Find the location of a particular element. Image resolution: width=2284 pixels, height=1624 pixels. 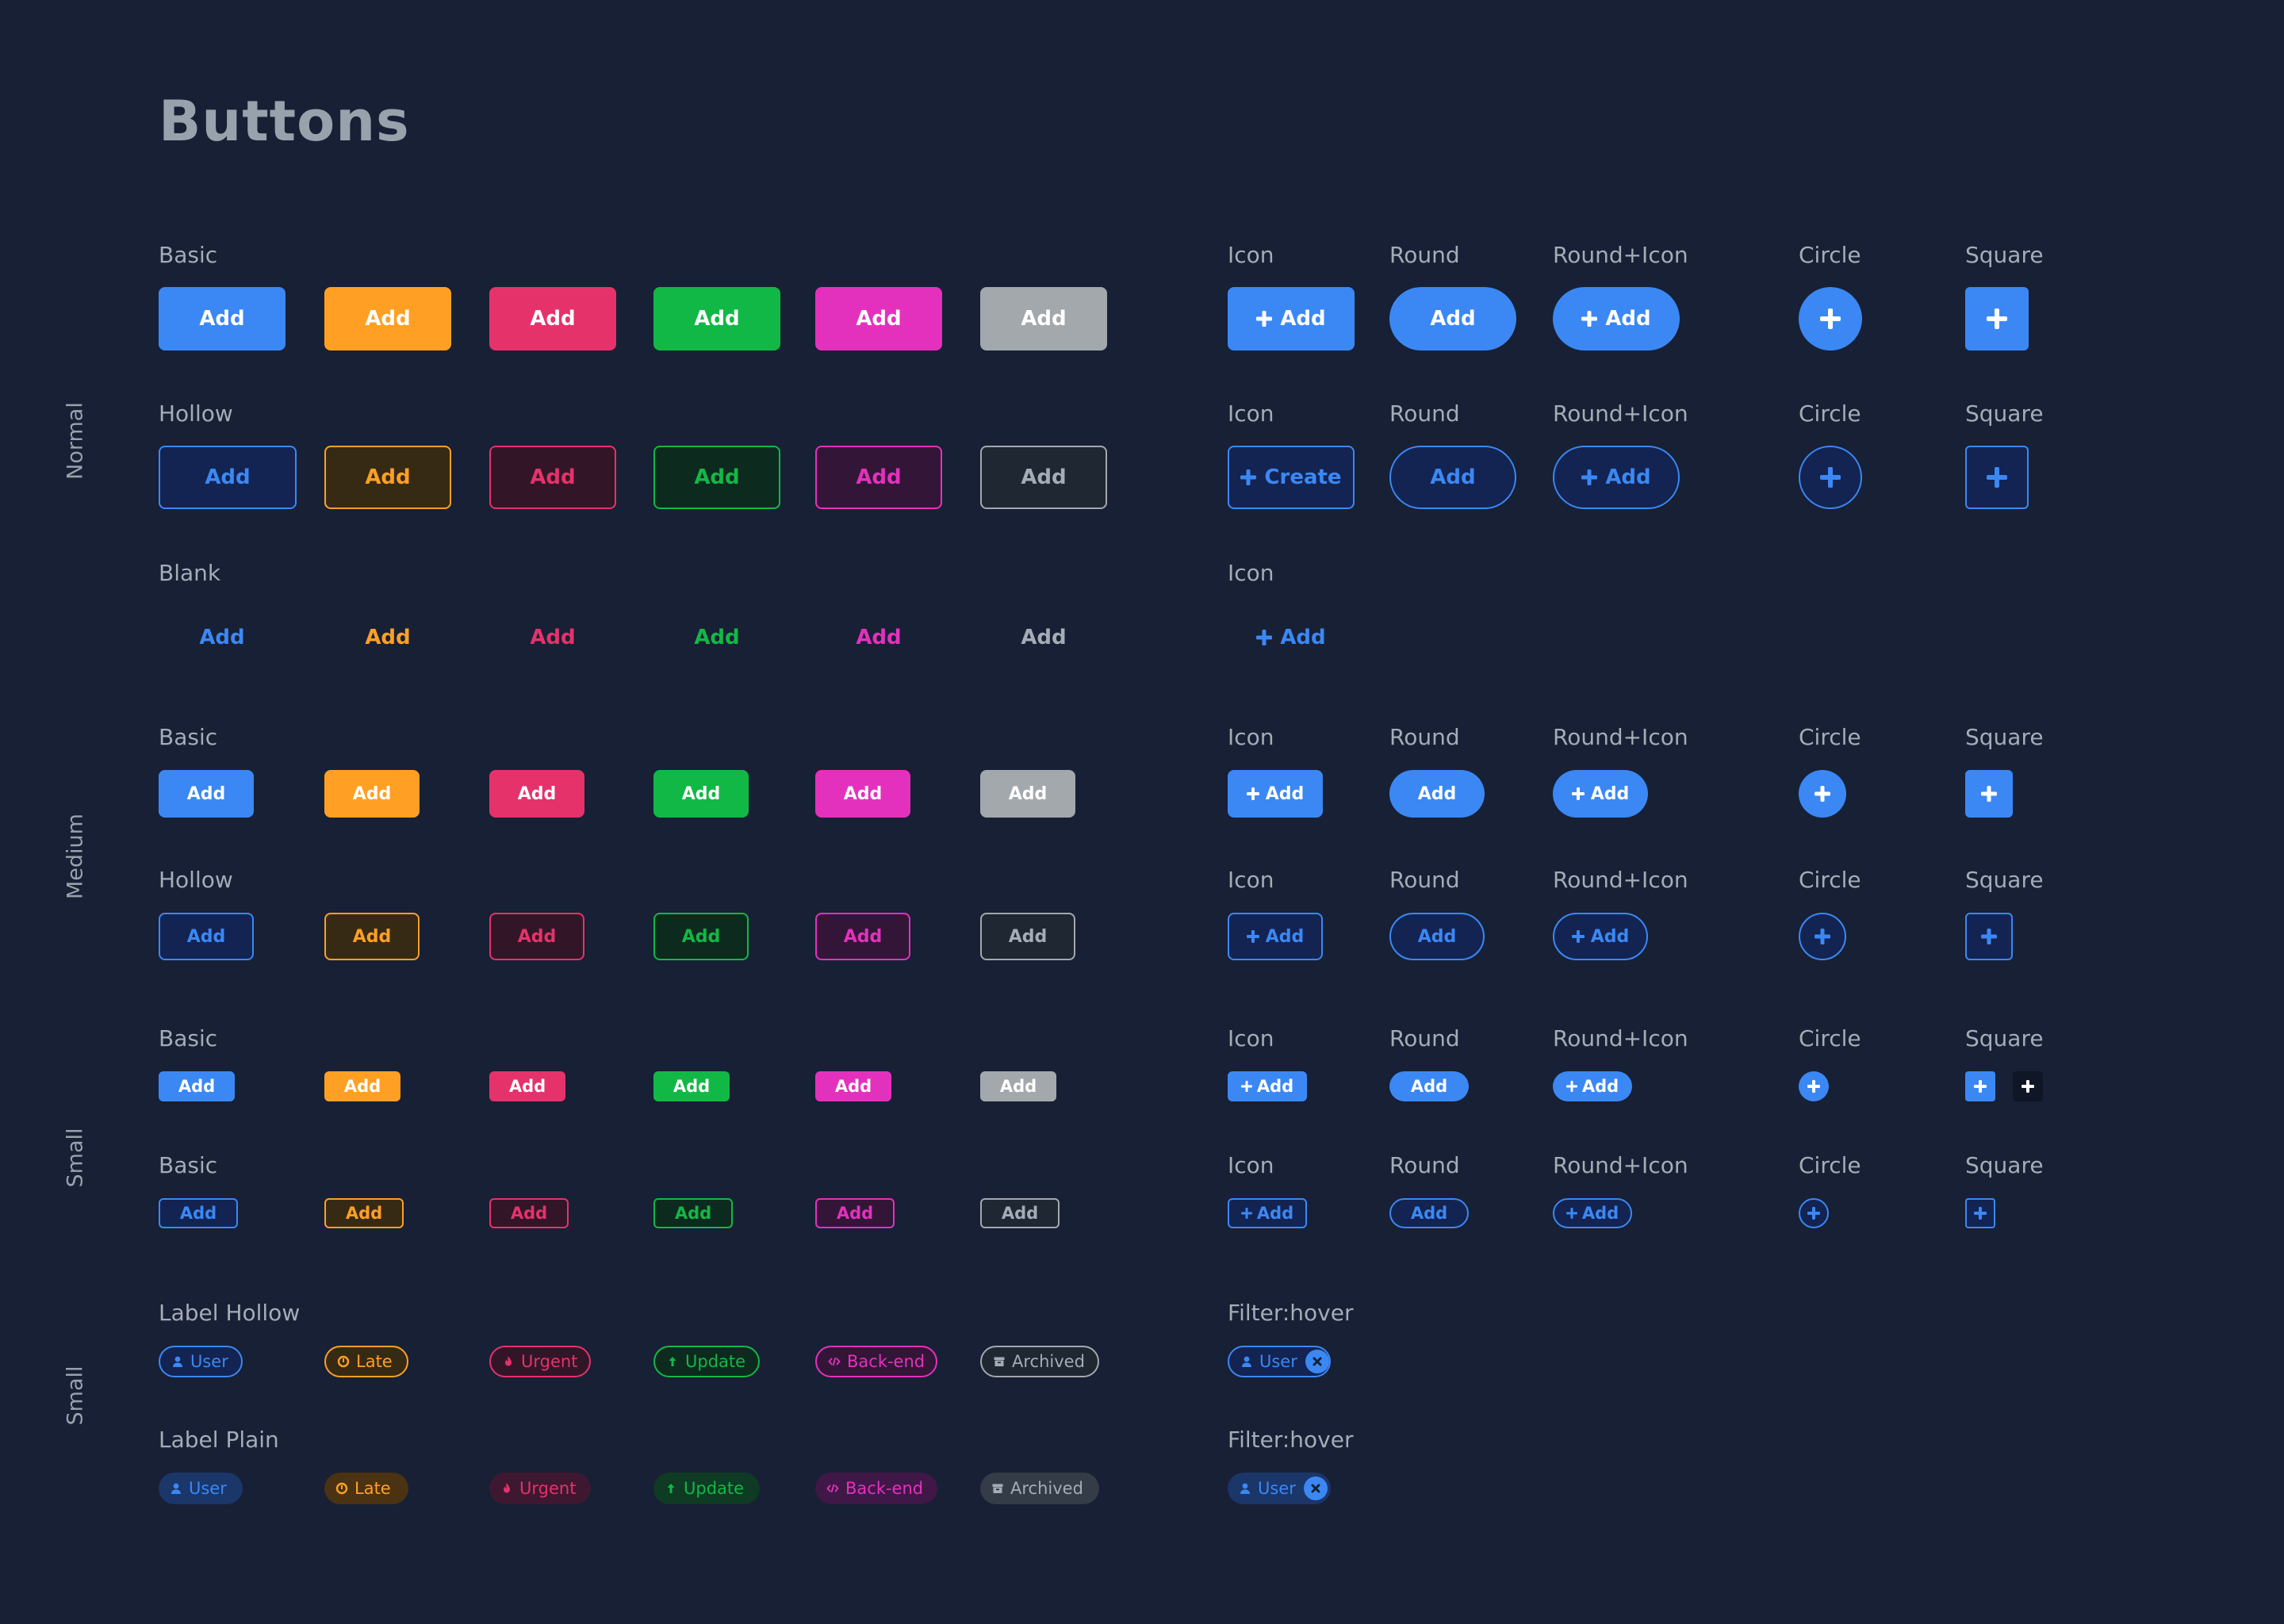

green-hollow-tag: Update is located at coordinates (706, 1361).